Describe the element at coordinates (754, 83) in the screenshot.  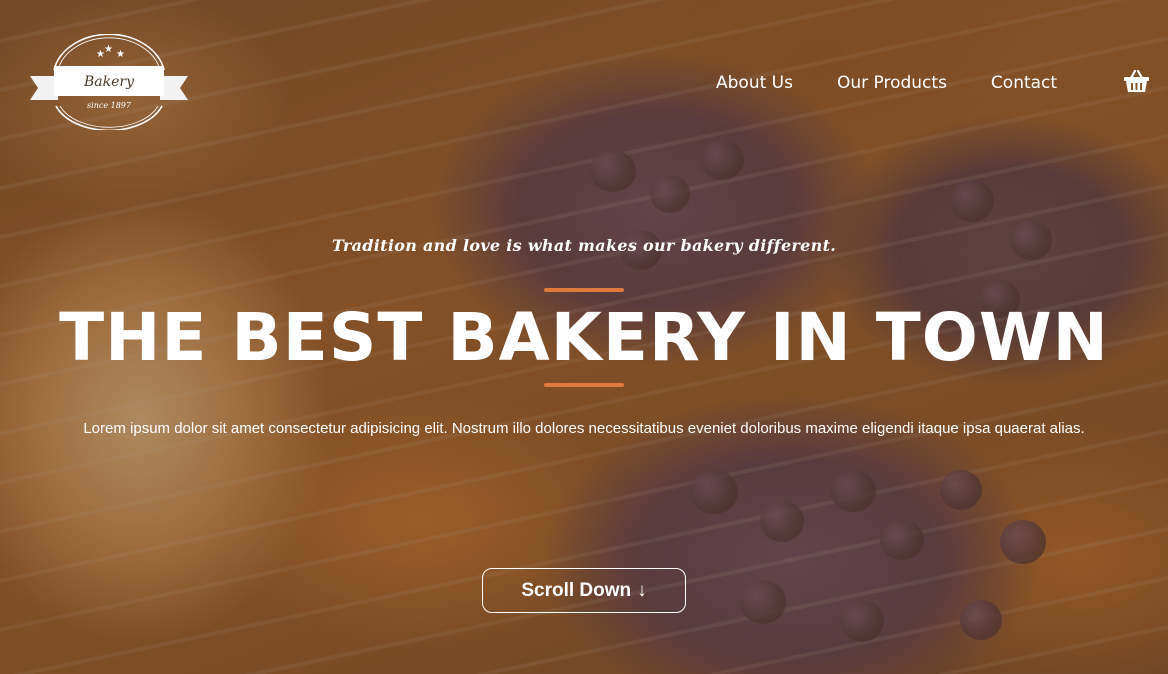
I see `nav-link-about-us: About Us` at that location.